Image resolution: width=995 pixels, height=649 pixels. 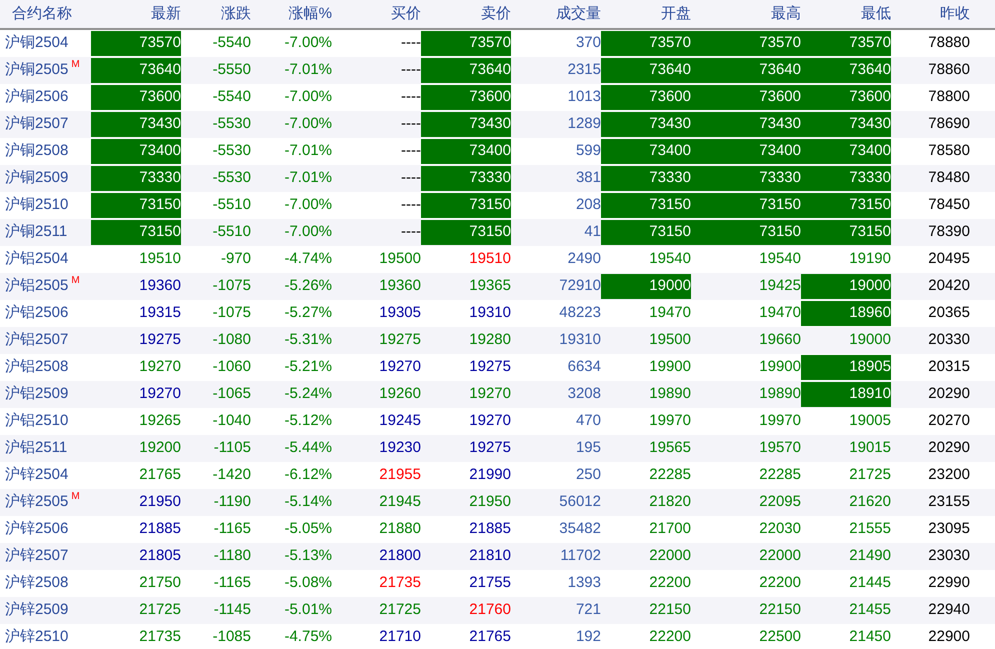 What do you see at coordinates (779, 583) in the screenshot?
I see `table-cell-text: 22200` at bounding box center [779, 583].